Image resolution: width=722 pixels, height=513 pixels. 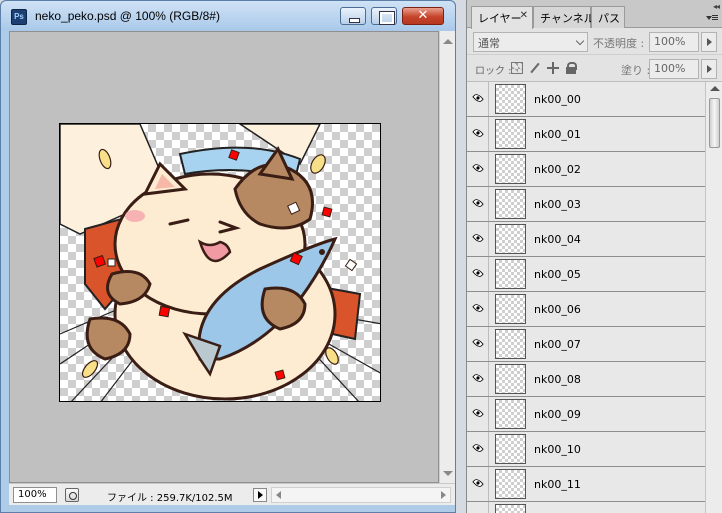 What do you see at coordinates (72, 495) in the screenshot?
I see `navigator-icon` at bounding box center [72, 495].